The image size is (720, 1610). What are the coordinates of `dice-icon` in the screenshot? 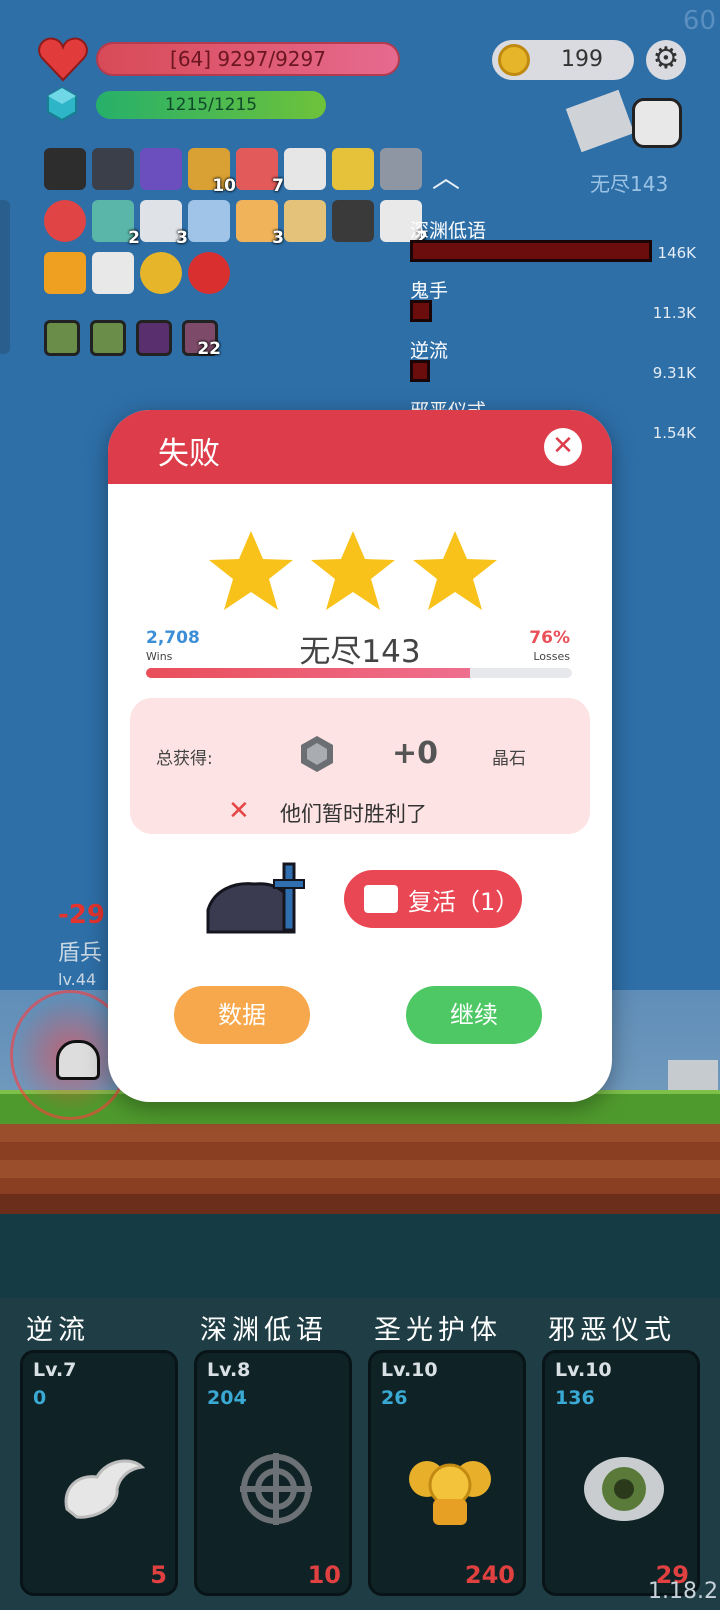 It's located at (113, 273).